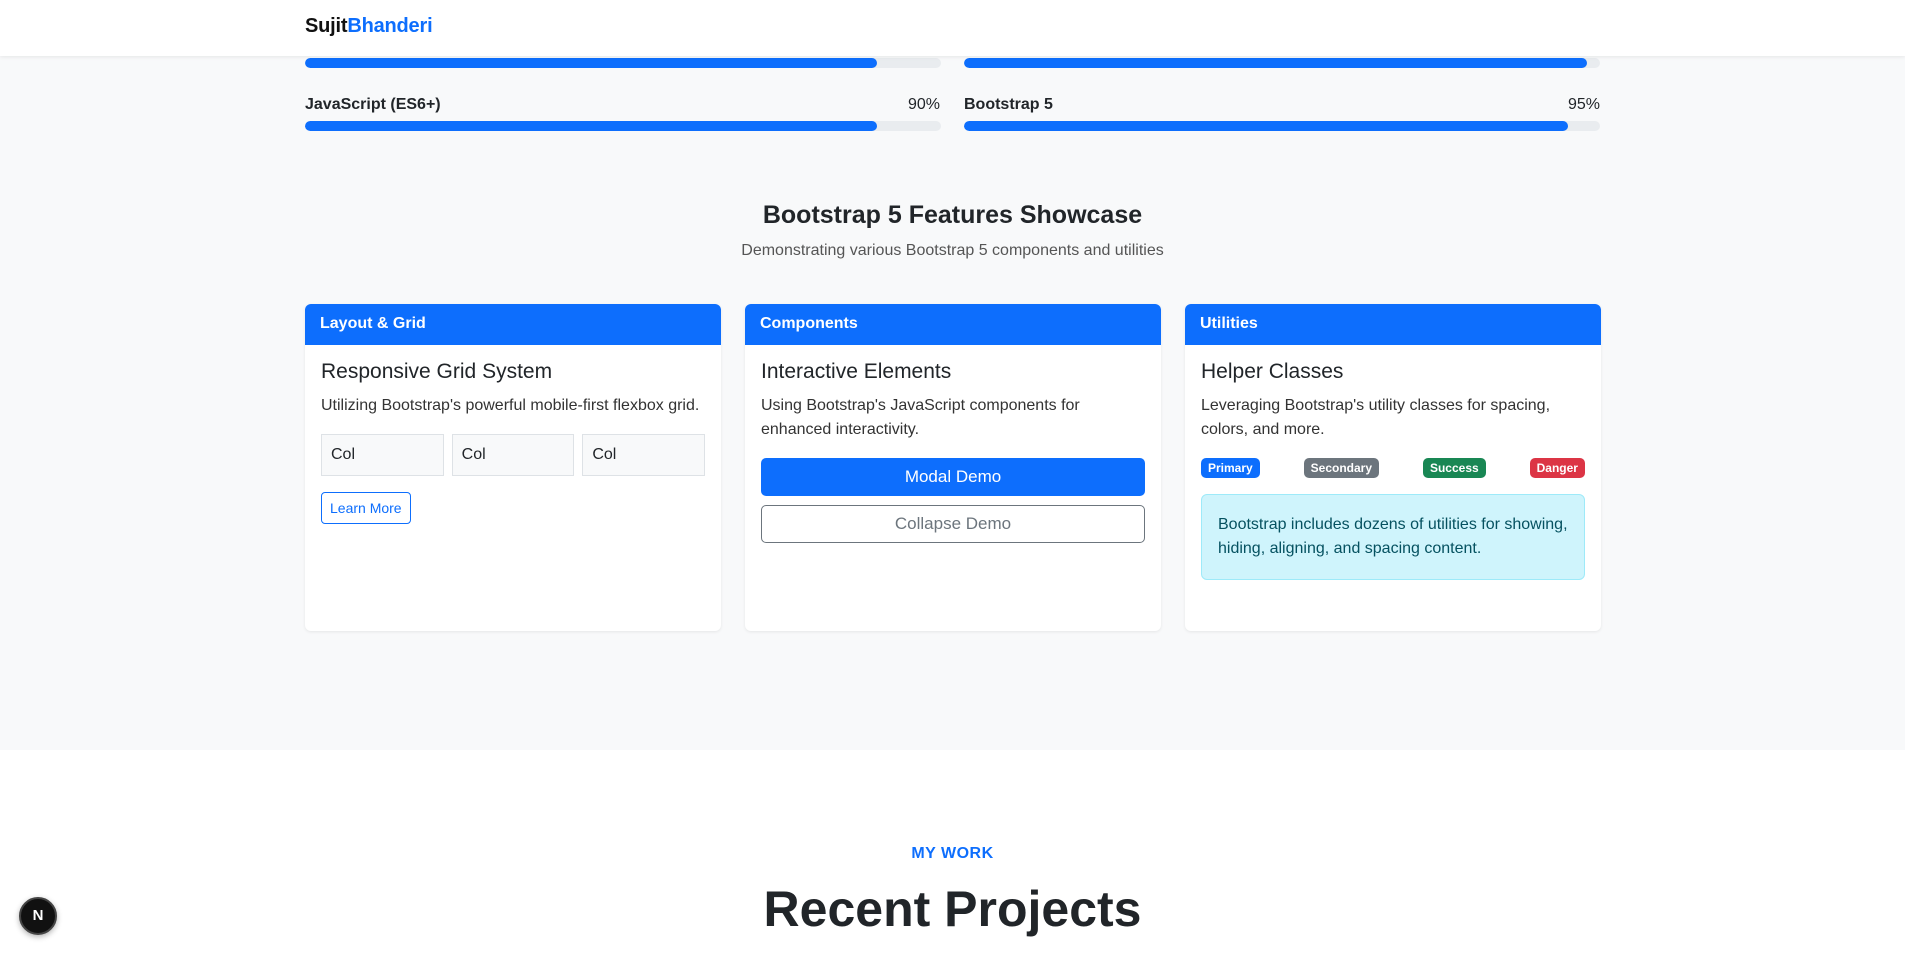 The image size is (1905, 953). Describe the element at coordinates (390, 26) in the screenshot. I see `brand-last-name: Bhanderi` at that location.